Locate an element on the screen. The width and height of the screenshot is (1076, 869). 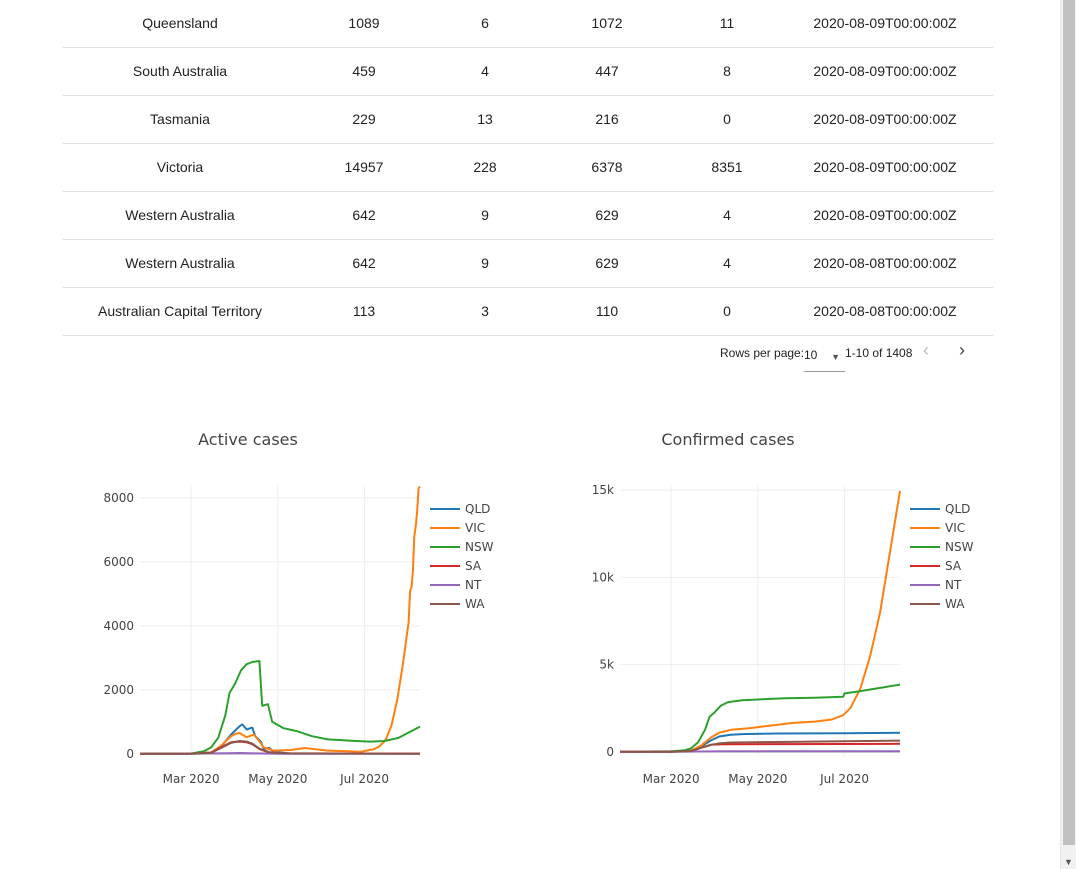
table-cell: 8351 is located at coordinates (727, 167).